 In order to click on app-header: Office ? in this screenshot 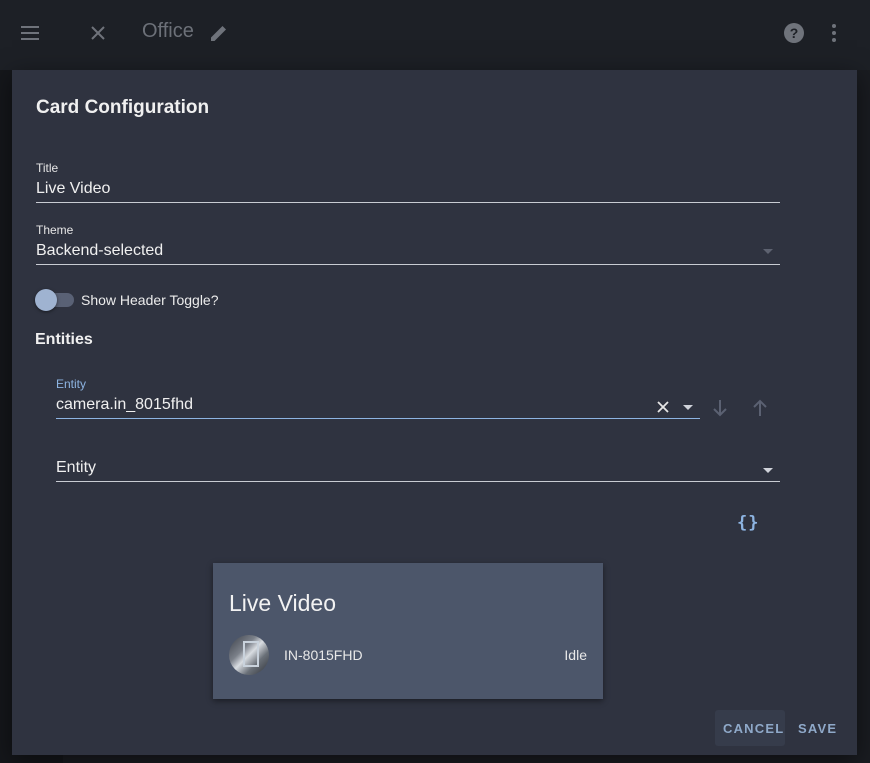, I will do `click(435, 35)`.